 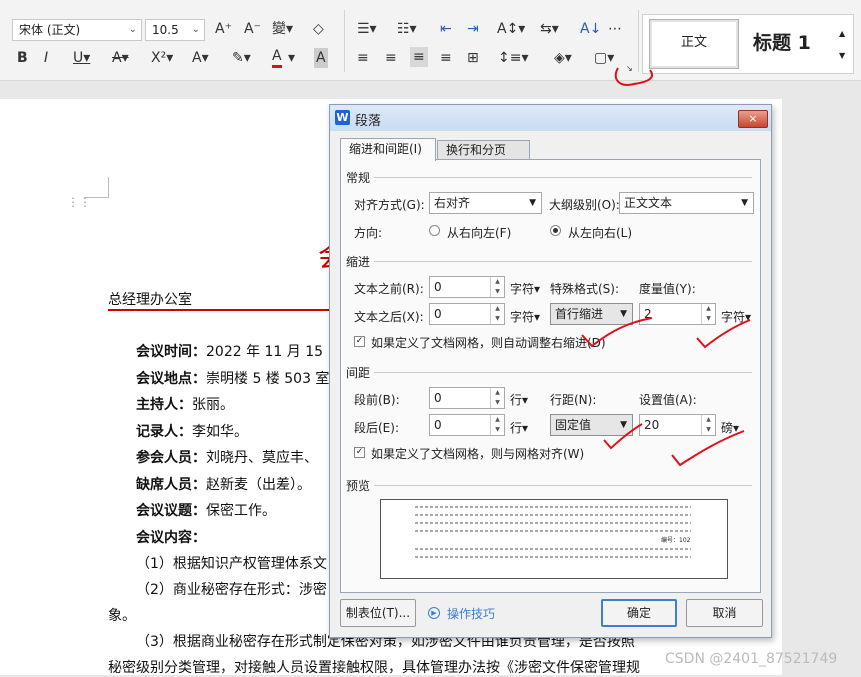 What do you see at coordinates (723, 334) in the screenshot?
I see `annotation-check-measure` at bounding box center [723, 334].